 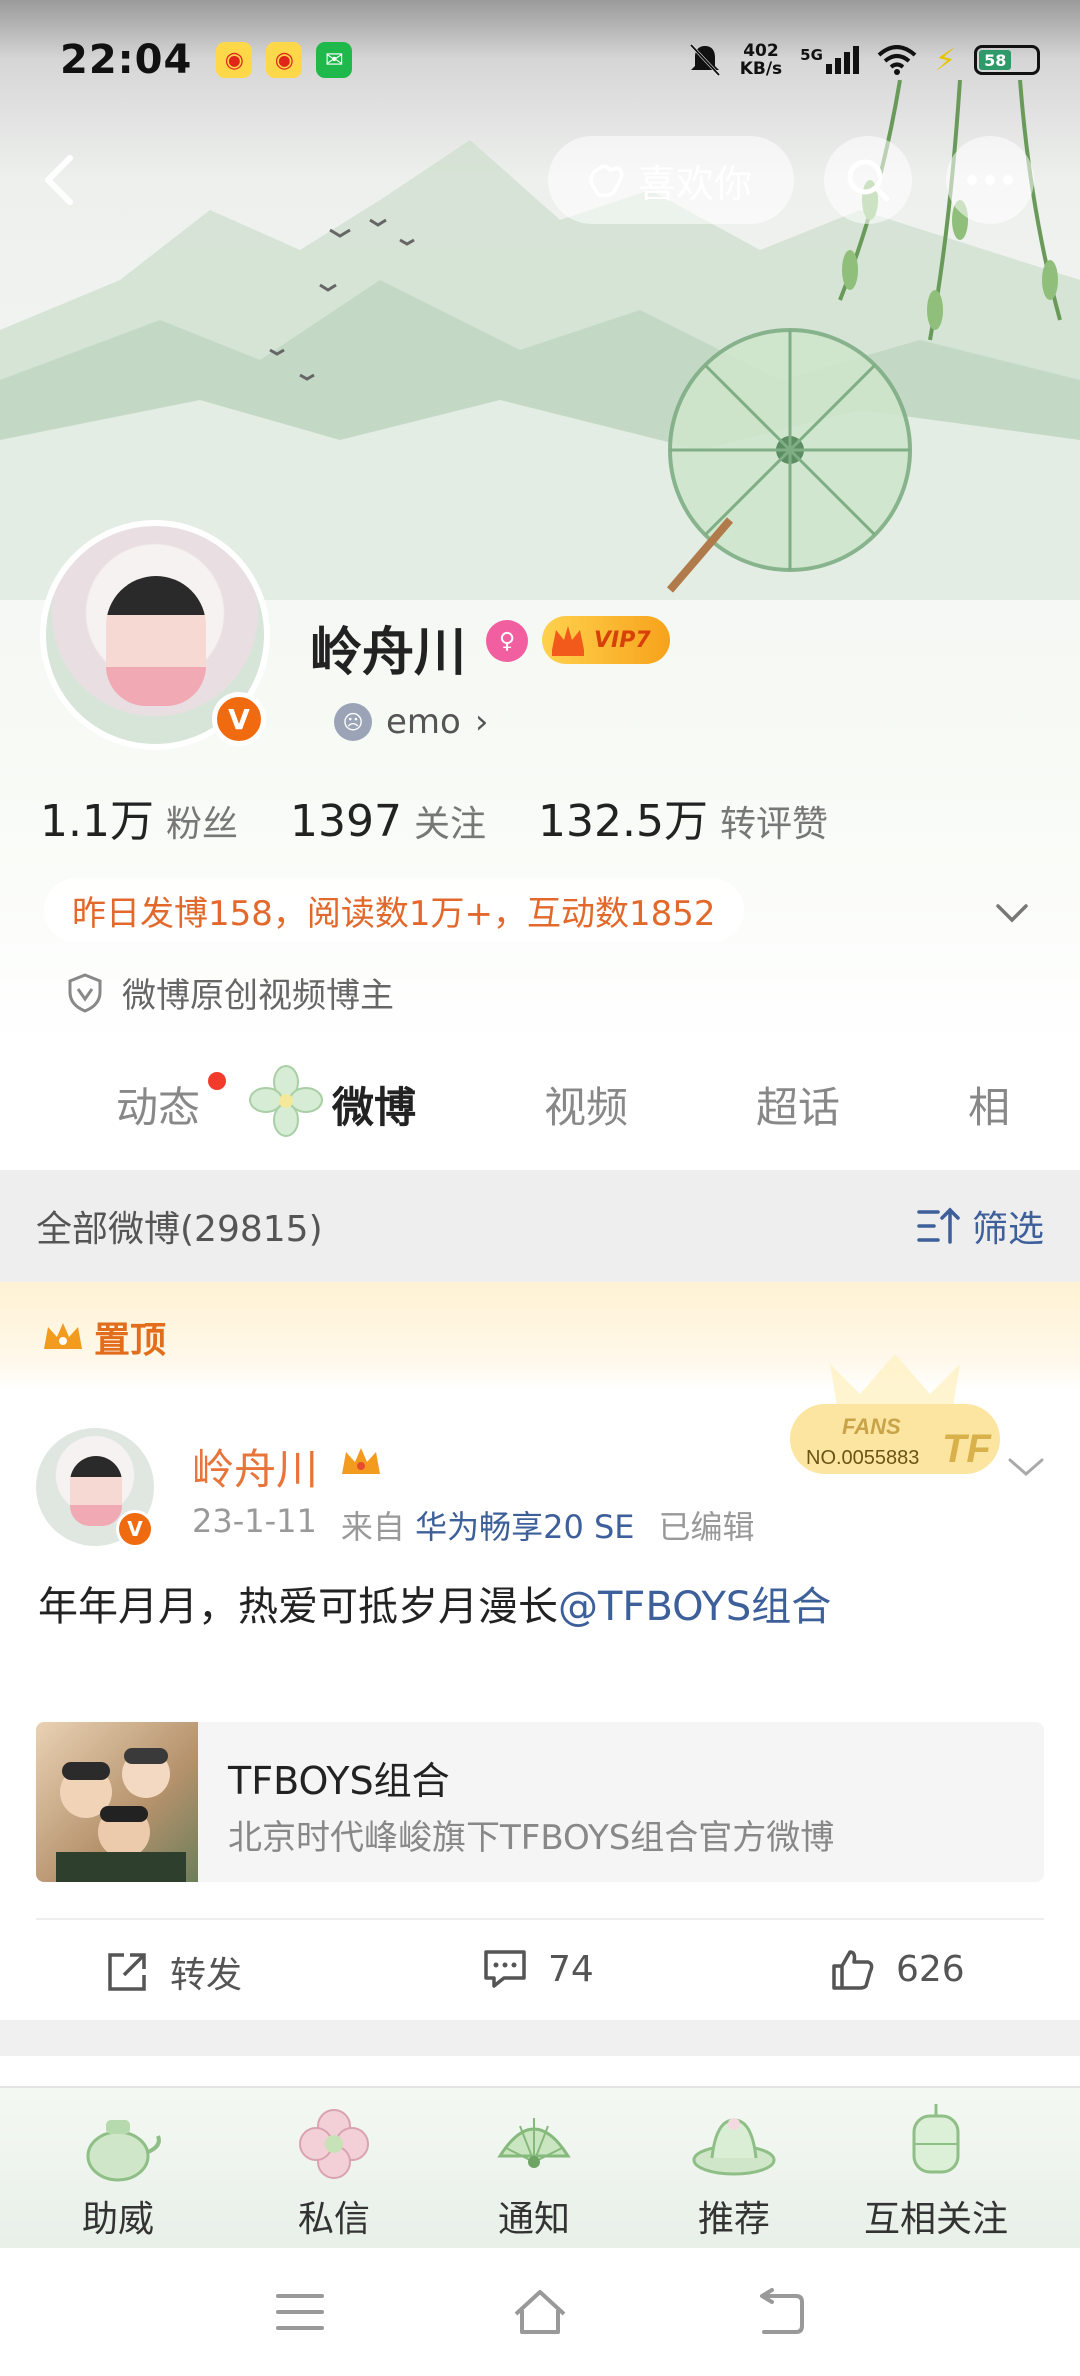 I want to click on mention-link: @TFBOYS组合, so click(x=694, y=1607).